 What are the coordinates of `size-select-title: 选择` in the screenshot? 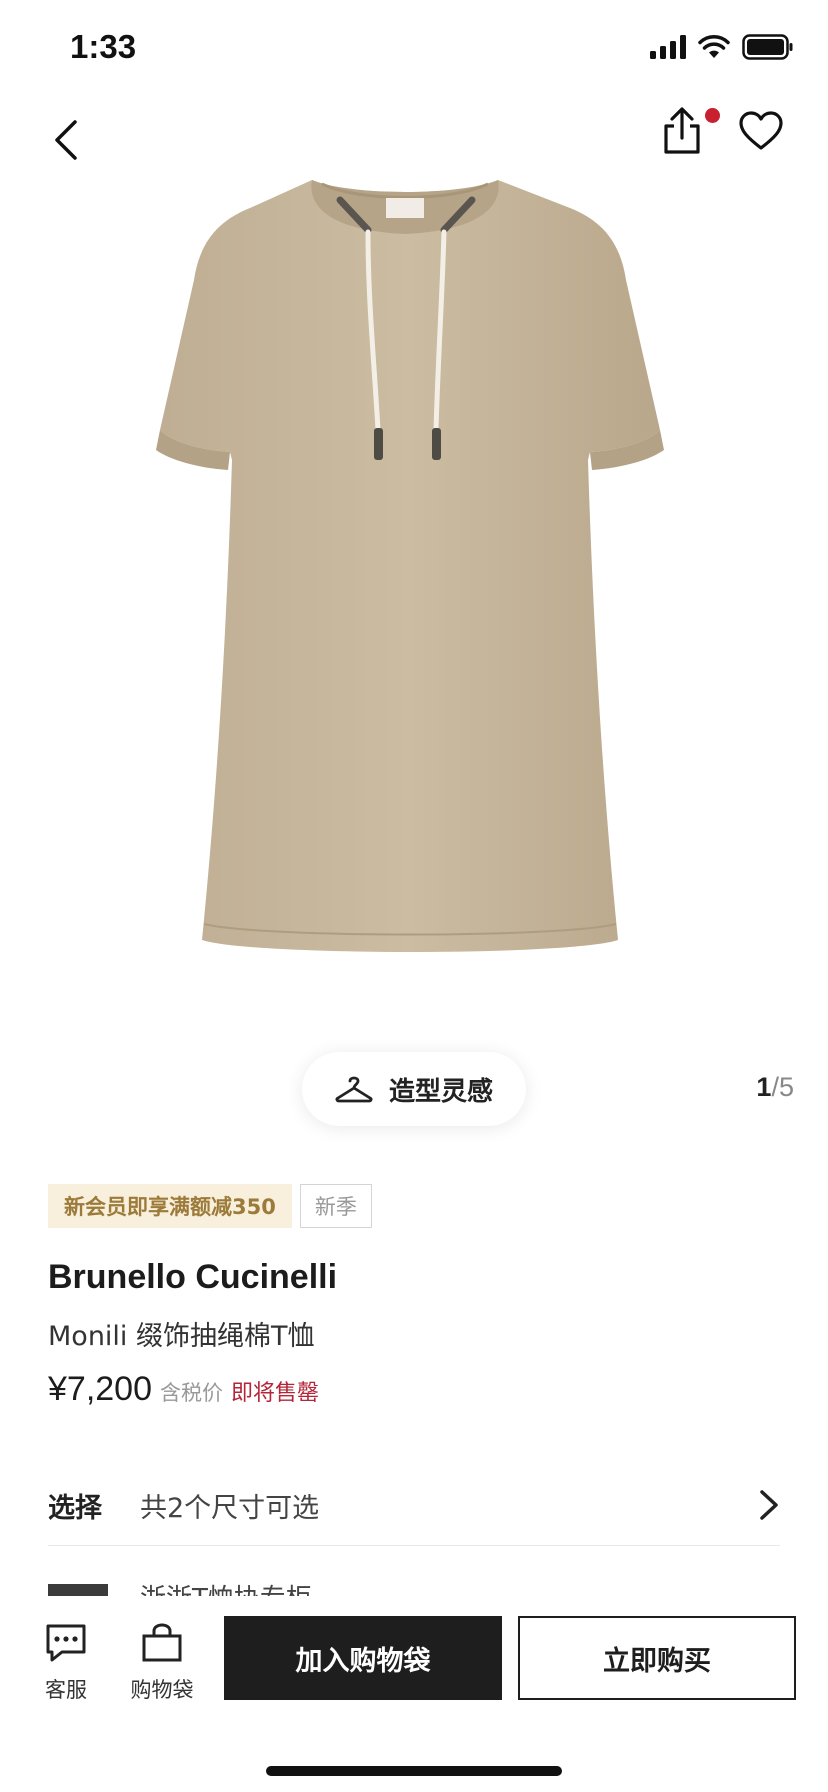 It's located at (75, 1508).